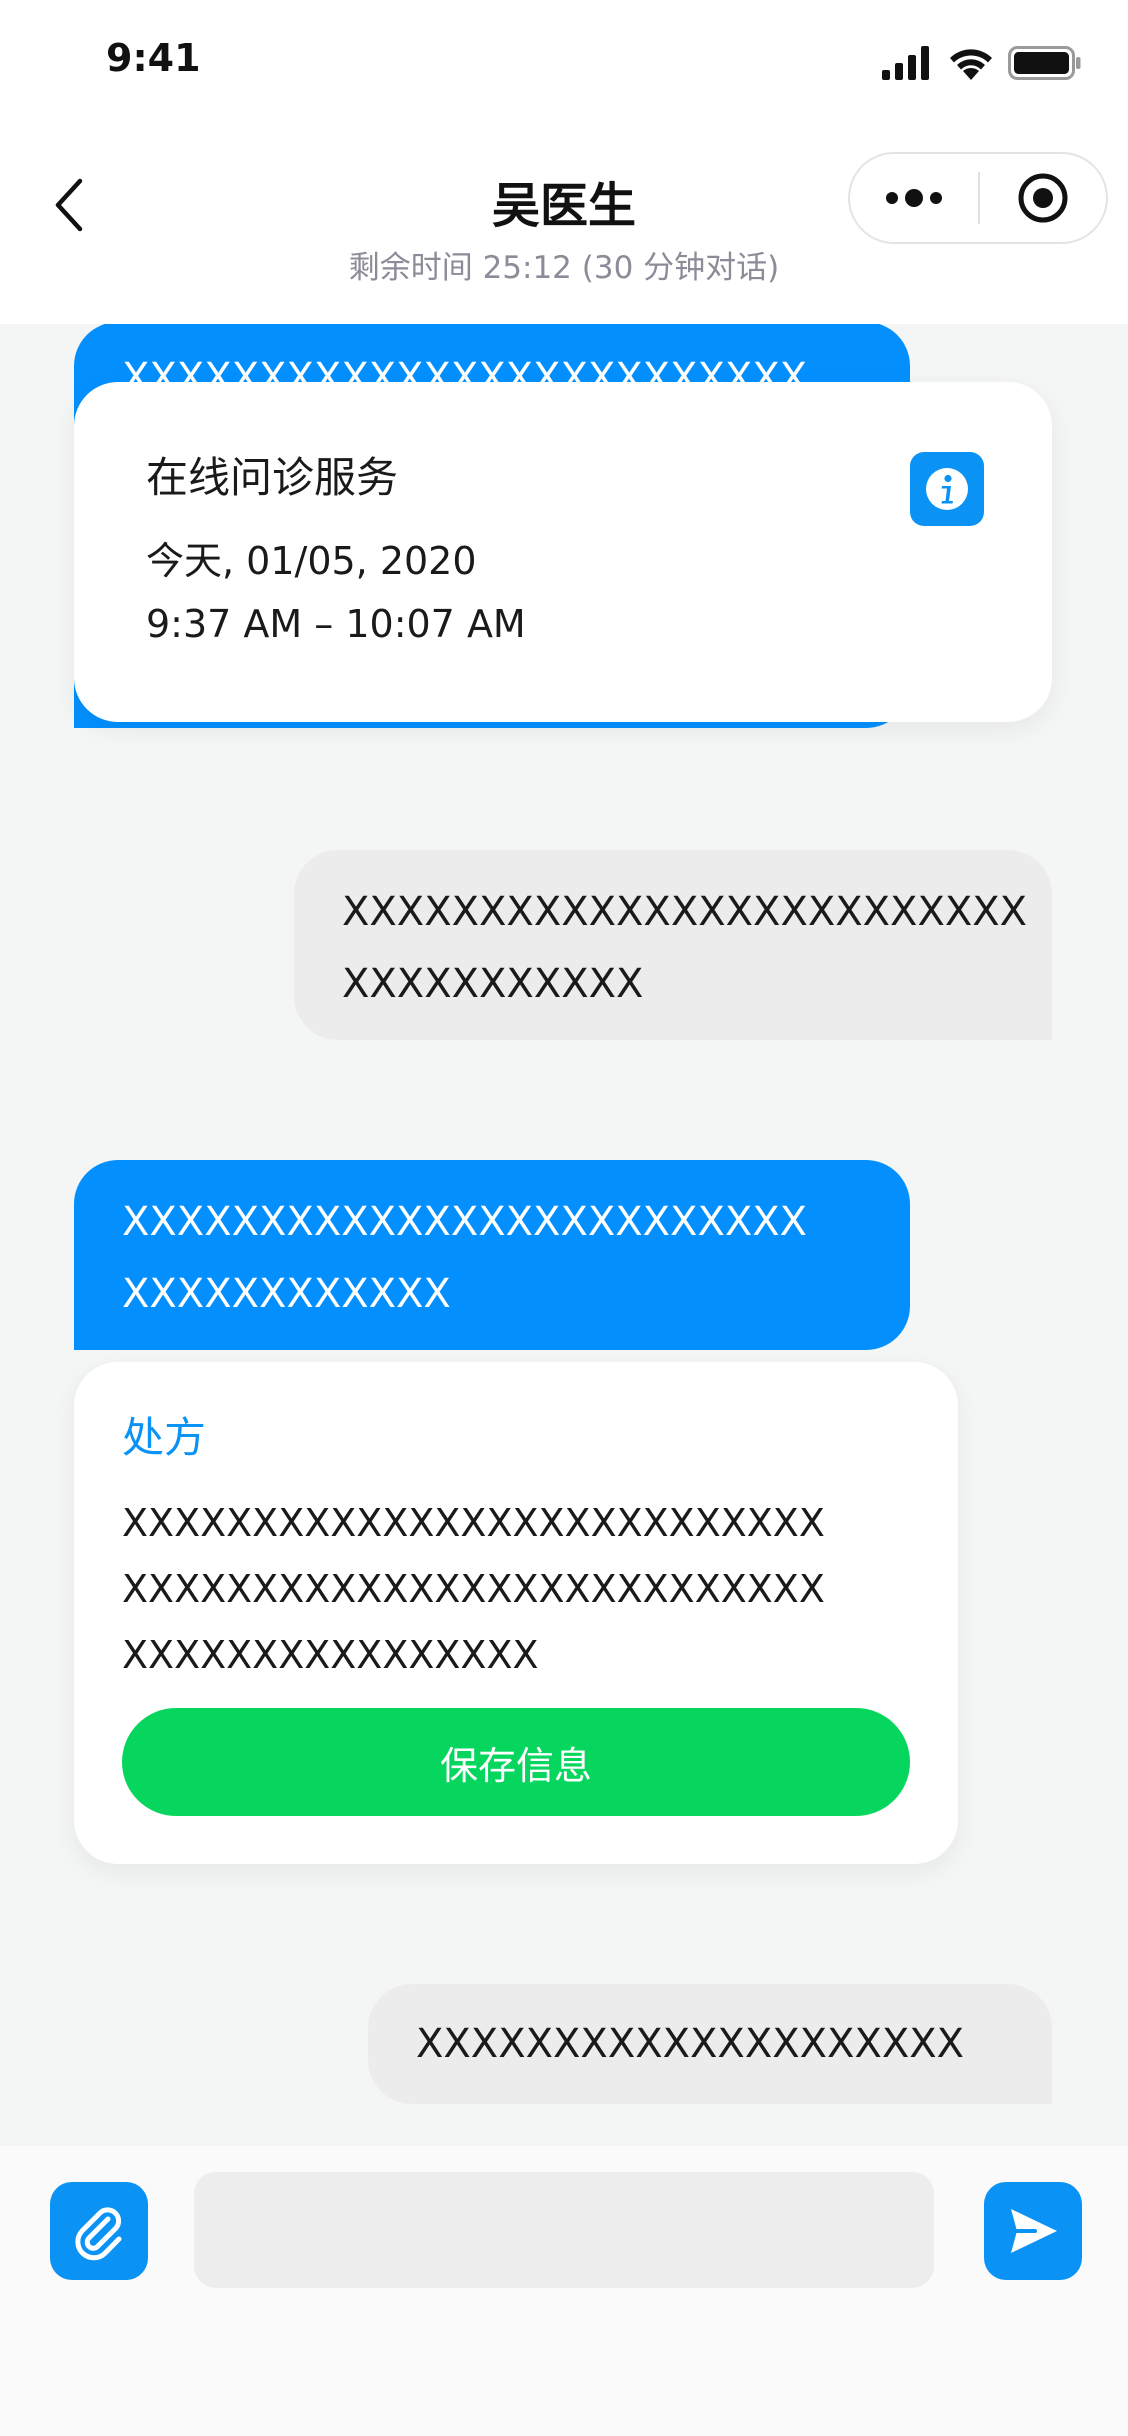 The image size is (1128, 2436). What do you see at coordinates (564, 2230) in the screenshot?
I see `message-input` at bounding box center [564, 2230].